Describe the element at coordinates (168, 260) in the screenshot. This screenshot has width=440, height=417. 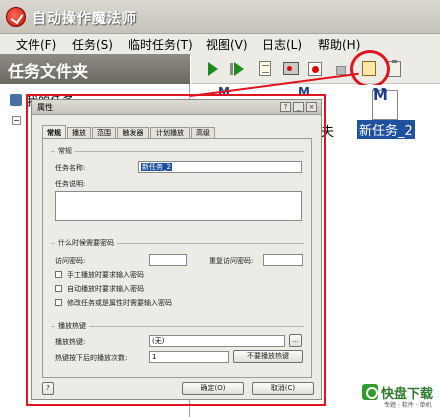
I see `password-input` at that location.